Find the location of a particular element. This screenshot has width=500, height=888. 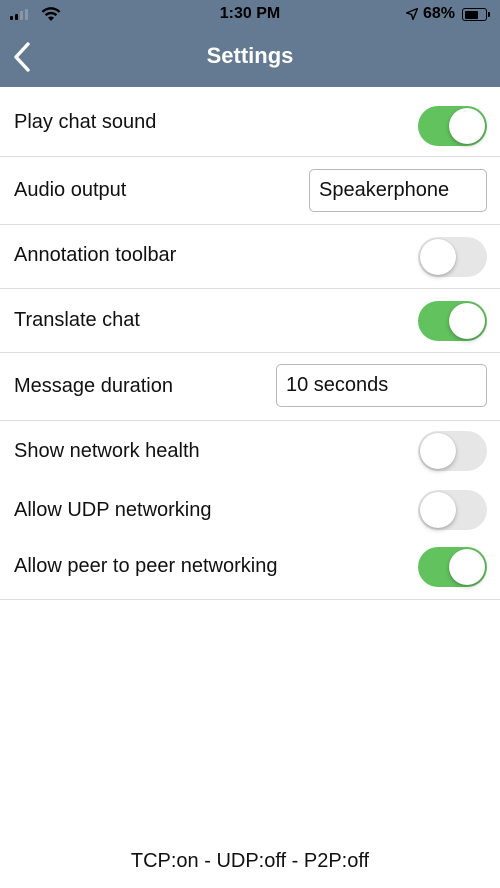

setting-row-translate-chat: Translate chat is located at coordinates (250, 321).